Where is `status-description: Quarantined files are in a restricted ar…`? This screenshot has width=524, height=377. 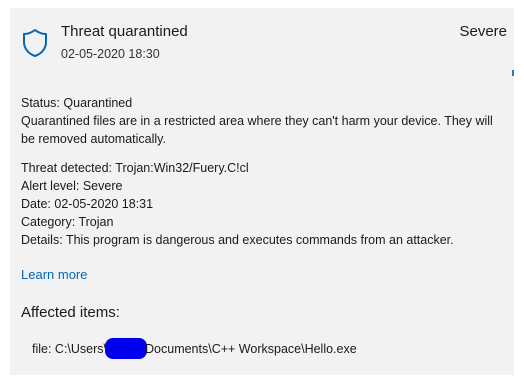 status-description: Quarantined files are in a restricted ar… is located at coordinates (257, 130).